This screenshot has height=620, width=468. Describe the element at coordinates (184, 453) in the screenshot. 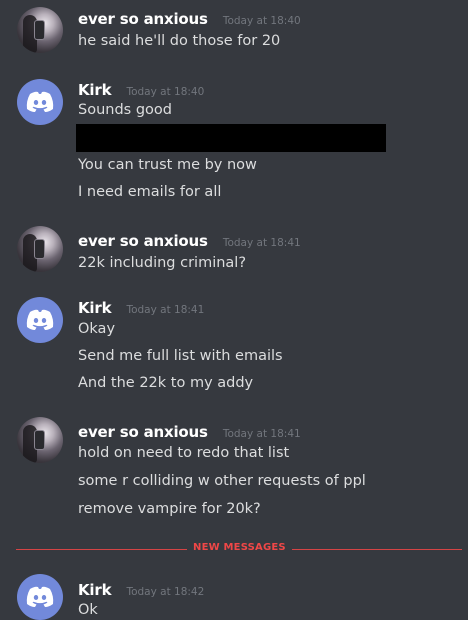

I see `message-text: hold on need to redo that list` at that location.